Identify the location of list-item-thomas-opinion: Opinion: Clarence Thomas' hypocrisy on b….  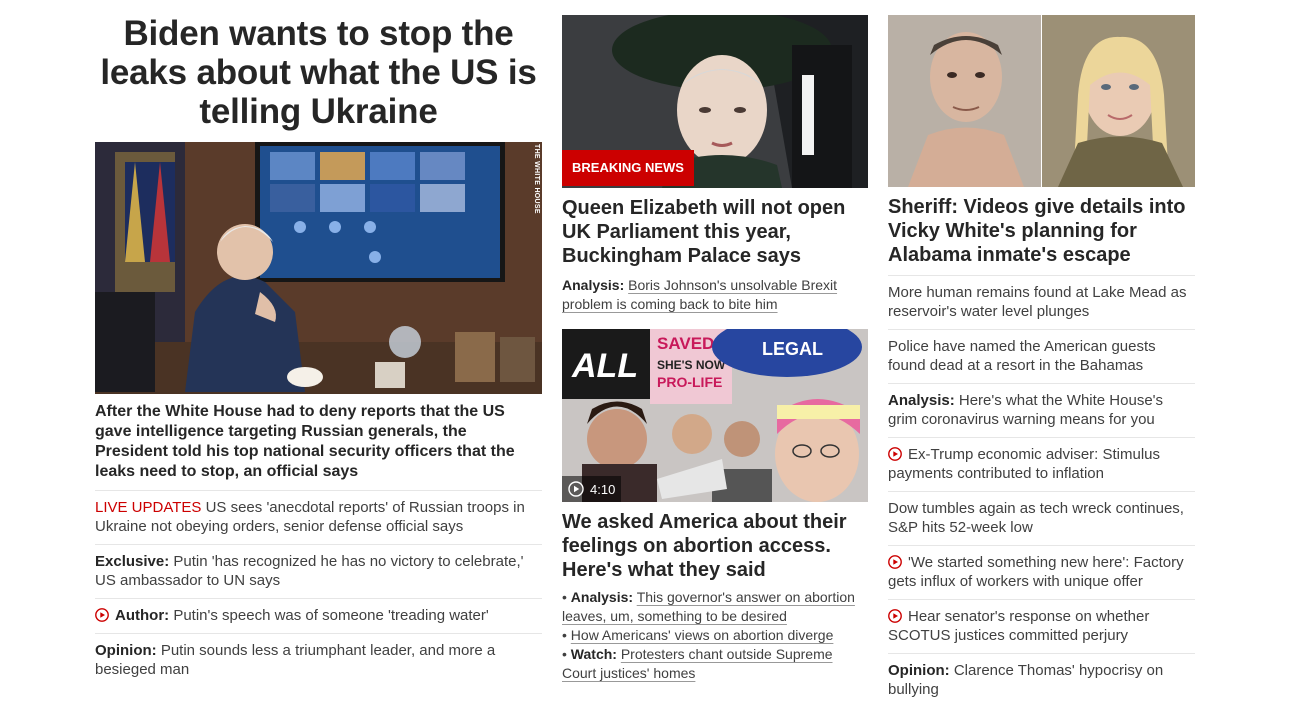
(1041, 680).